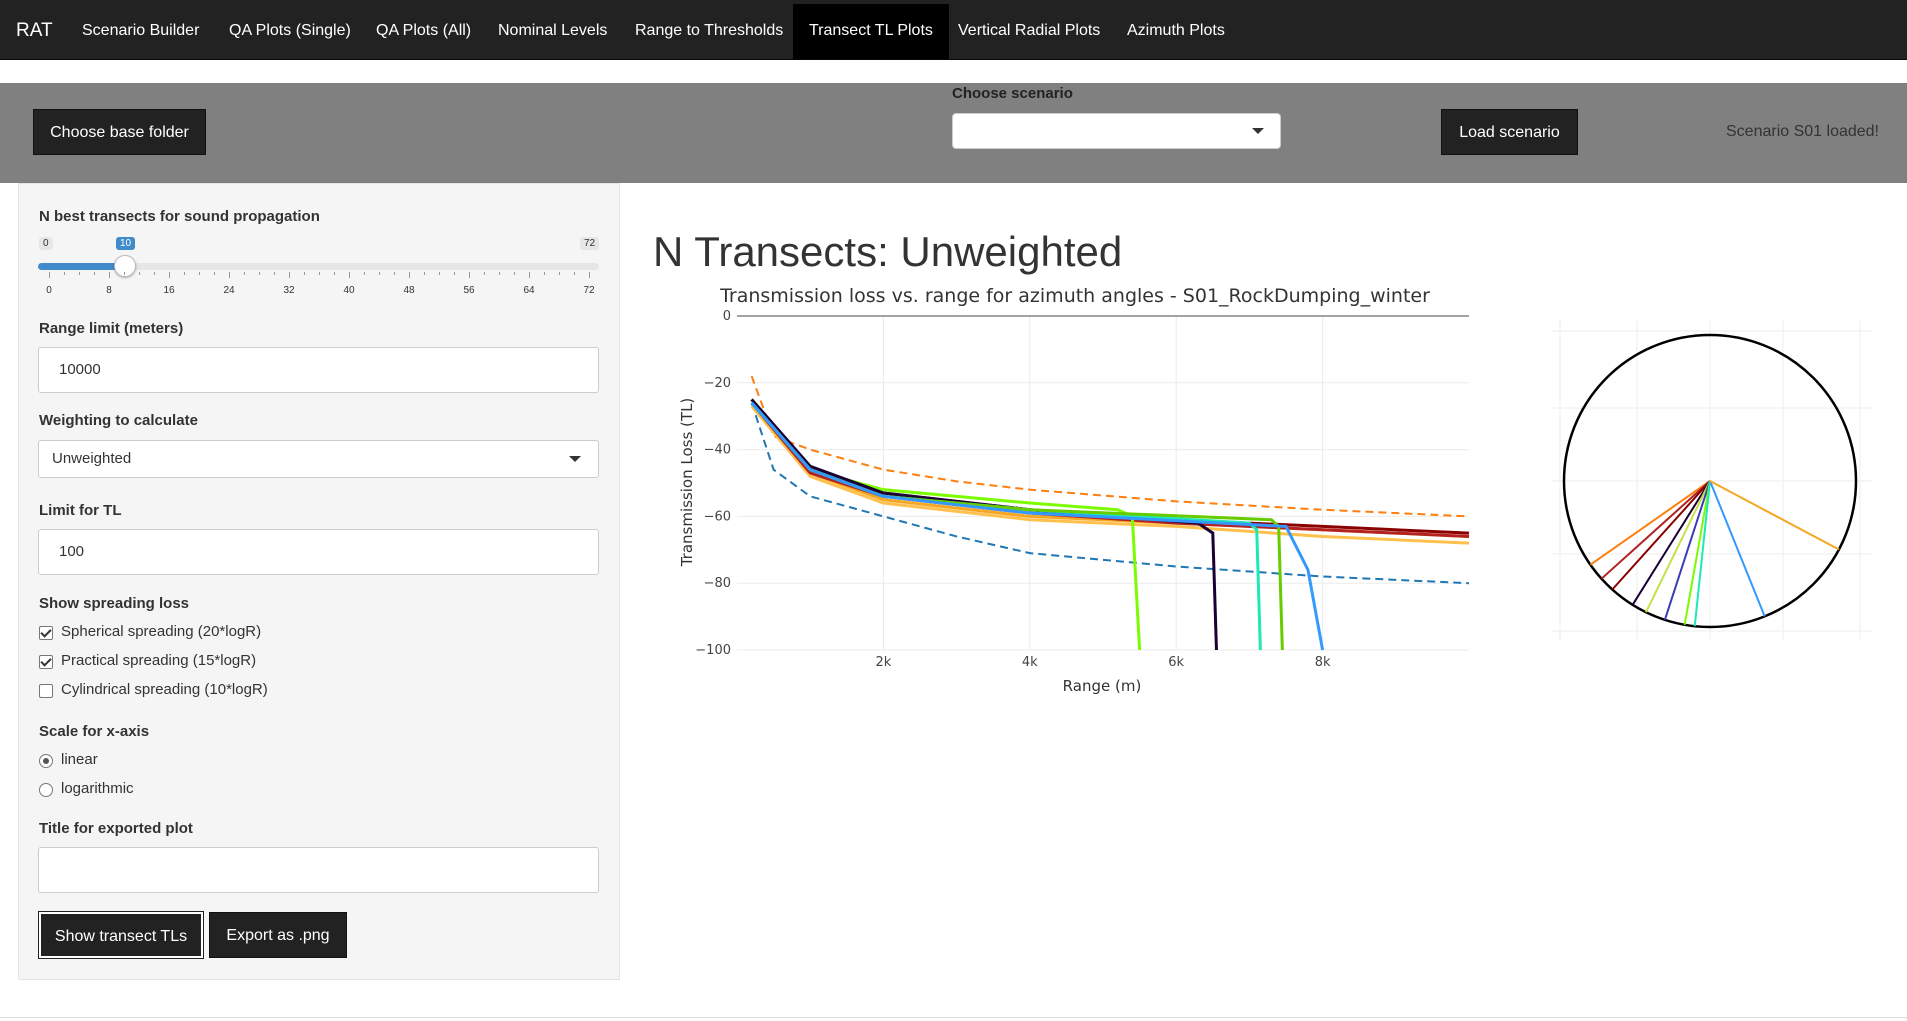  I want to click on spherical-spreading-label: Spherical spreading (20*logR), so click(161, 631).